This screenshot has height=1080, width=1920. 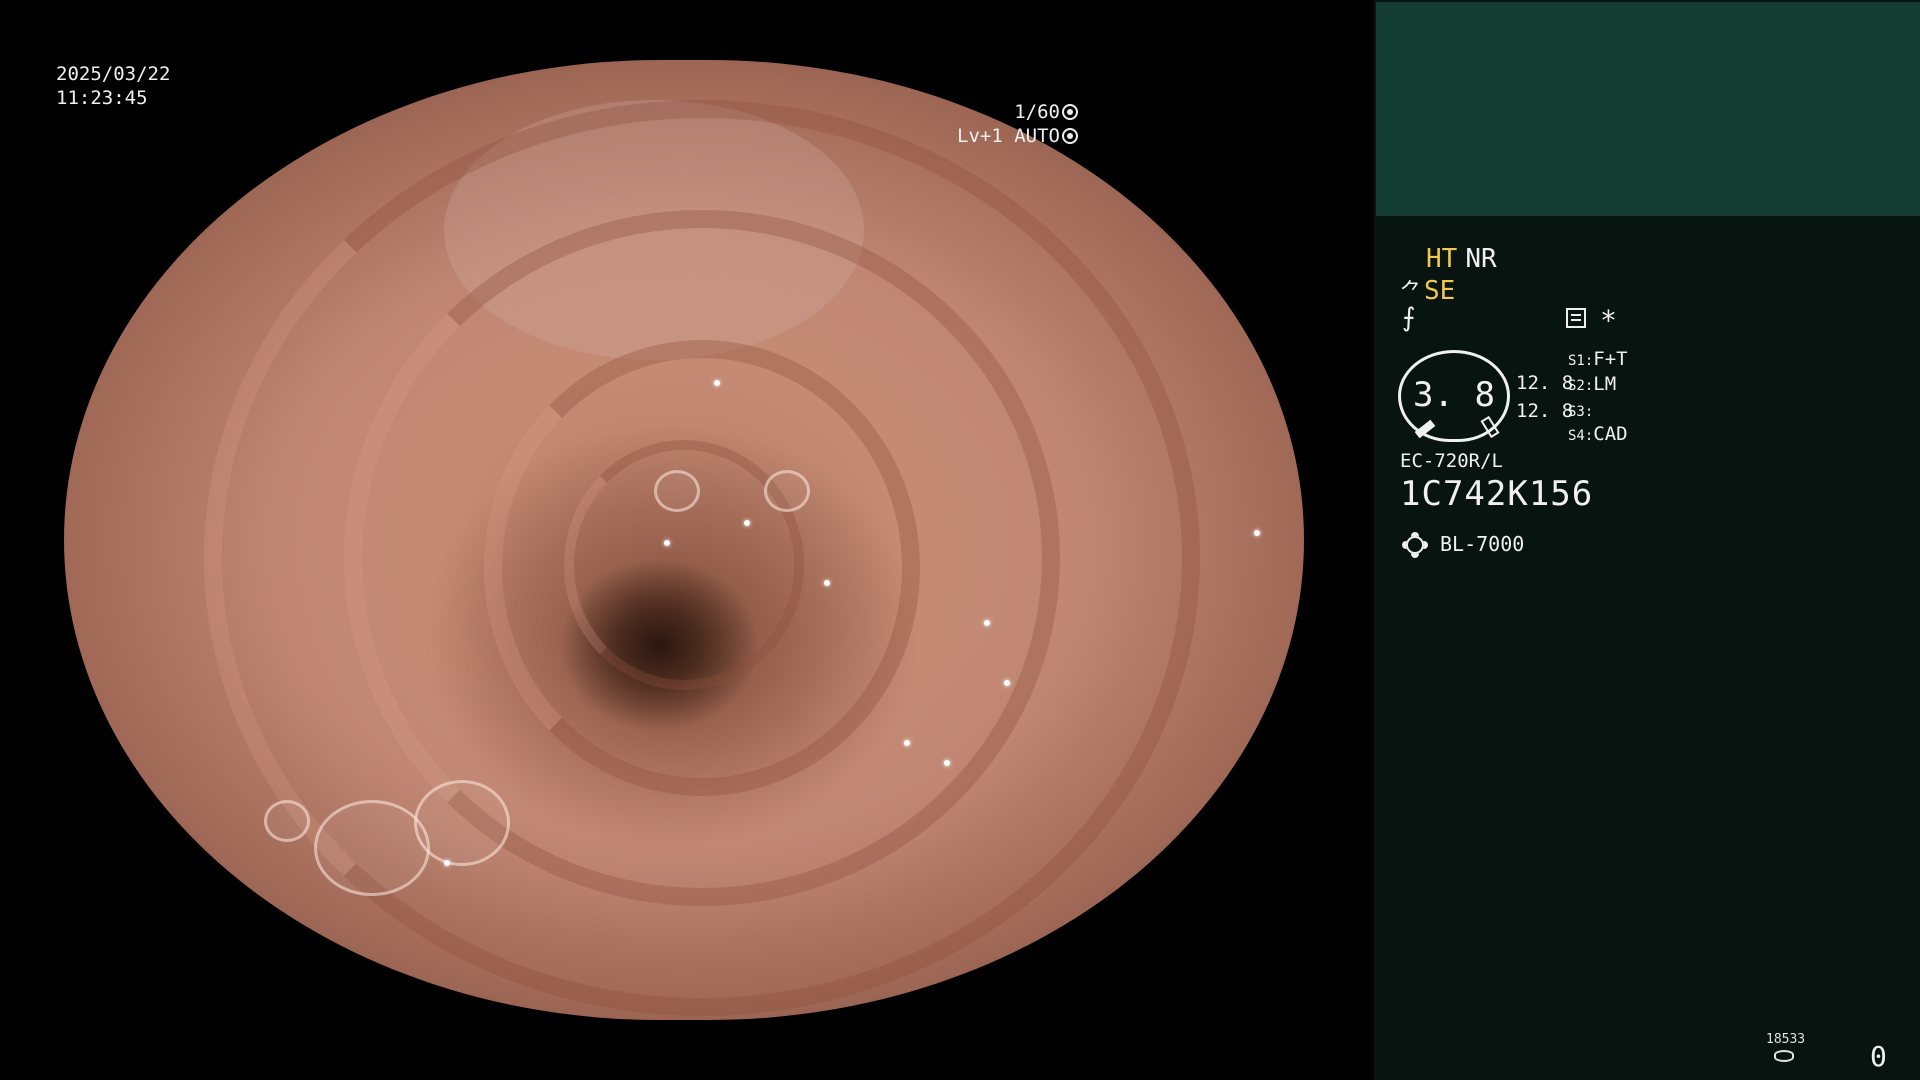 I want to click on ht-indicator: HT, so click(x=1442, y=259).